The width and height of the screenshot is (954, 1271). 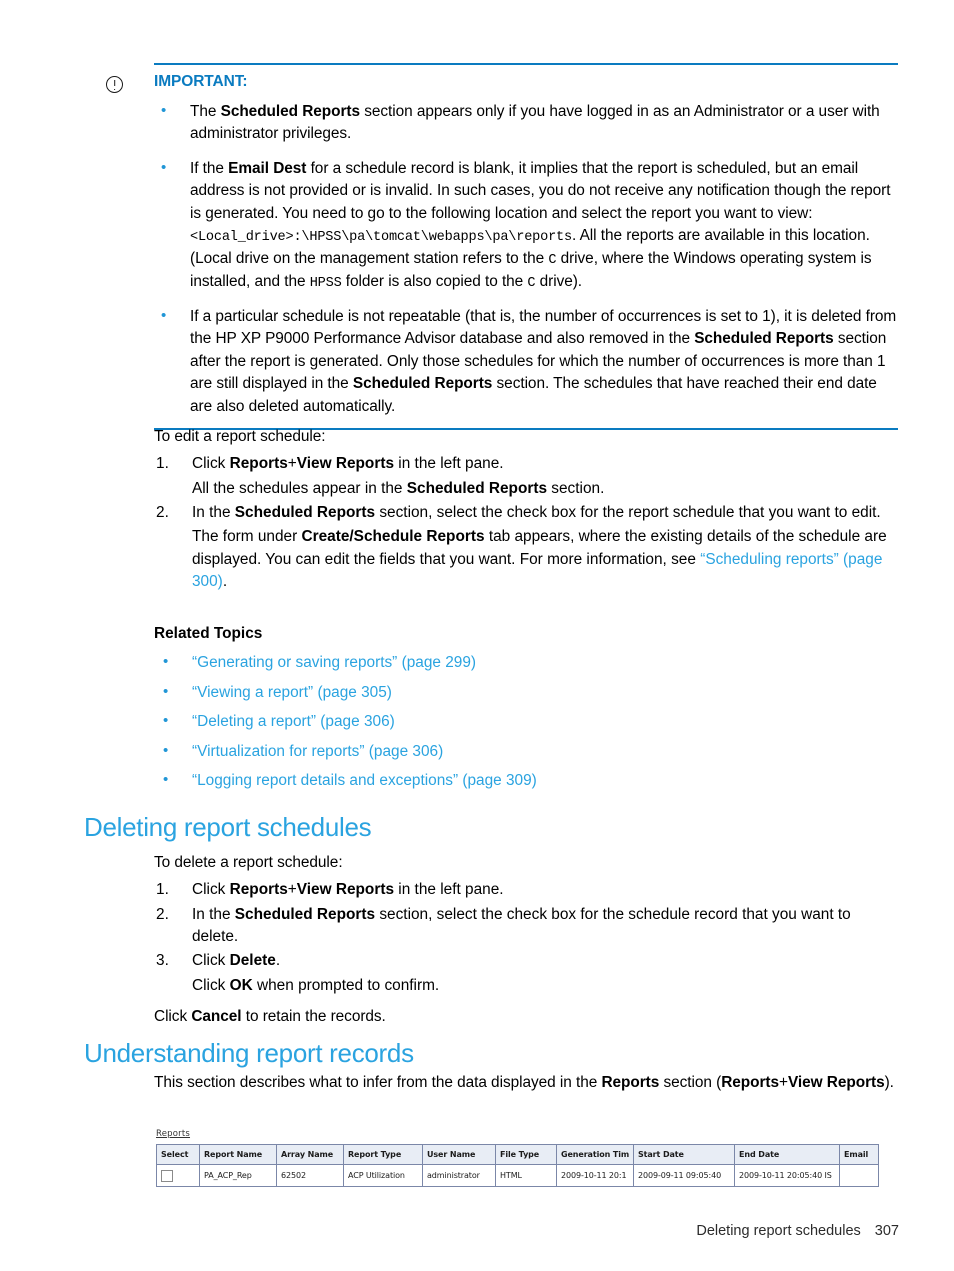 I want to click on text-run: The, so click(x=205, y=111).